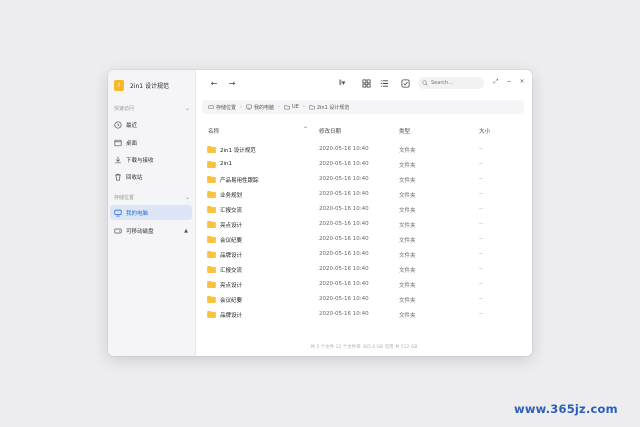 This screenshot has width=640, height=427. What do you see at coordinates (363, 107) in the screenshot?
I see `breadcrumb: 存储位置 › 我的电脑 › UE › 2in1 设计规范` at bounding box center [363, 107].